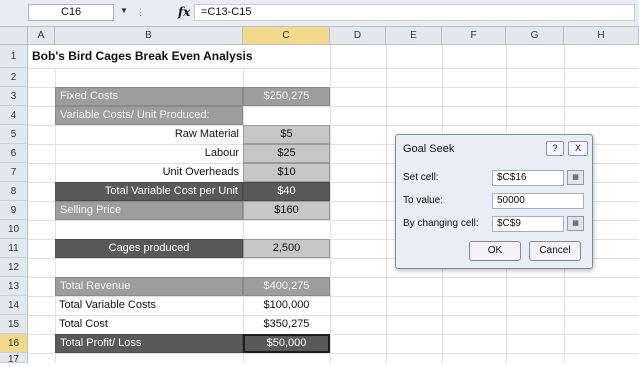  I want to click on row-header-10: 10, so click(14, 229).